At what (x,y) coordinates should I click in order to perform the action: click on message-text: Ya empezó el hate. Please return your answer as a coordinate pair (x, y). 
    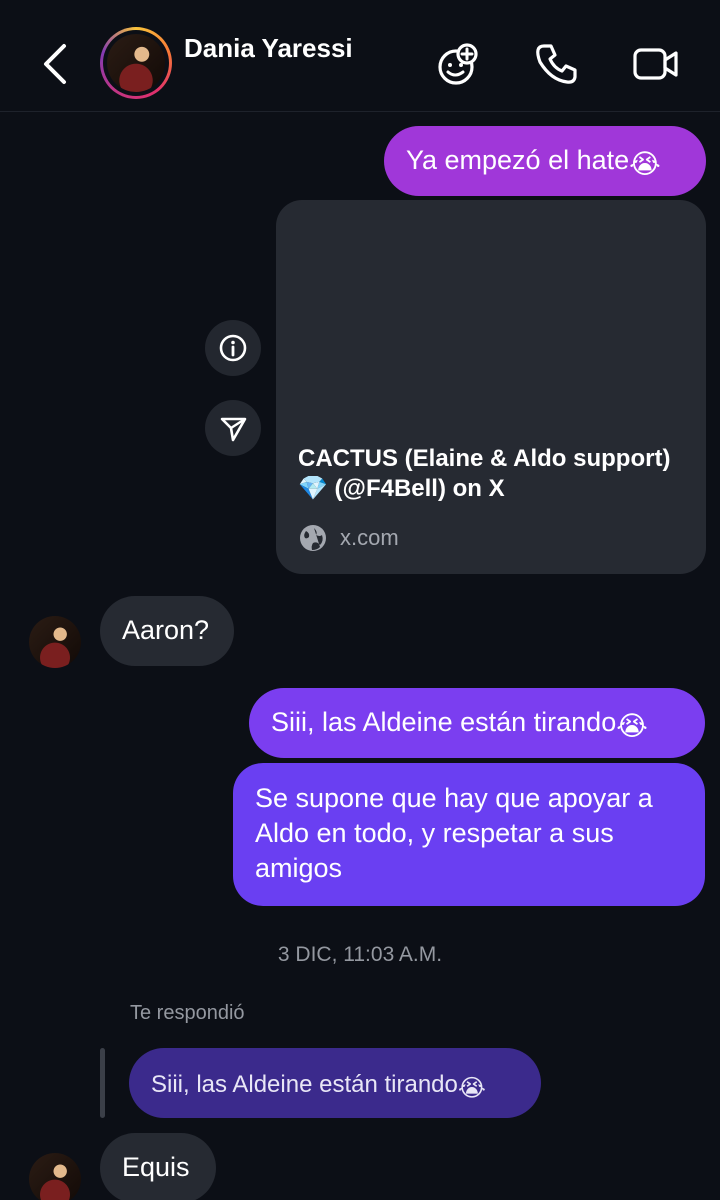
    Looking at the image, I should click on (518, 160).